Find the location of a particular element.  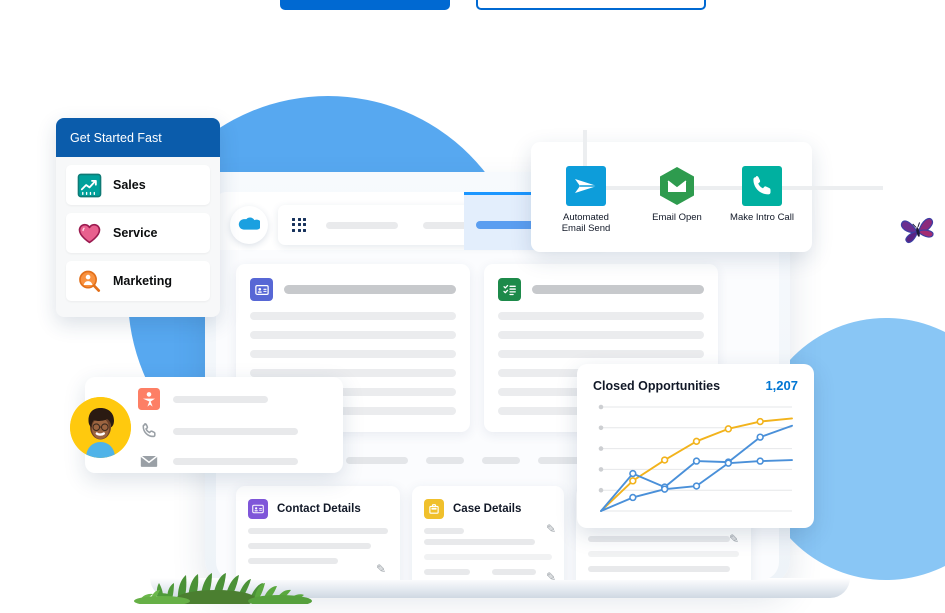

sales-chart-icon is located at coordinates (89, 185).